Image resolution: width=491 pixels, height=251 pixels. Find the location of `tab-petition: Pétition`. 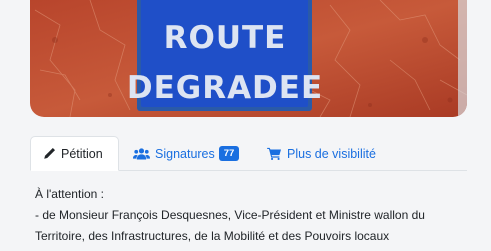

tab-petition: Pétition is located at coordinates (74, 153).